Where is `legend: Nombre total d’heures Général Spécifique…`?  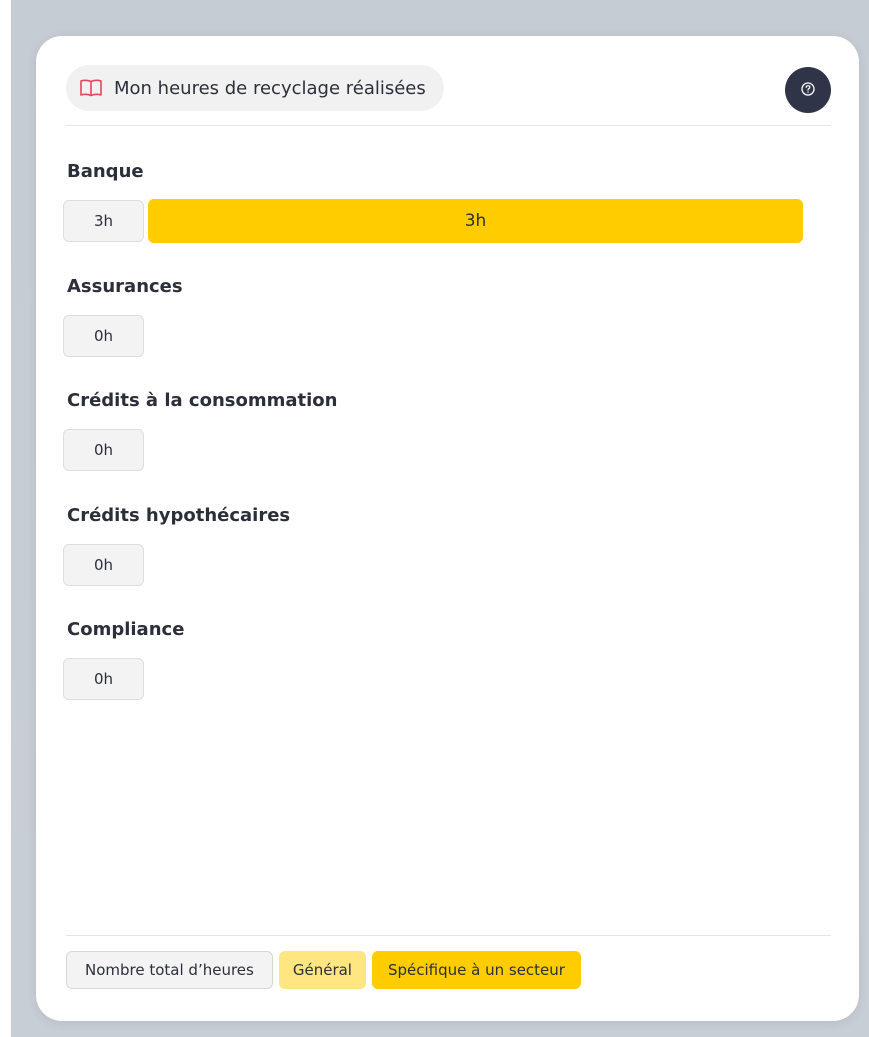 legend: Nombre total d’heures Général Spécifique… is located at coordinates (323, 970).